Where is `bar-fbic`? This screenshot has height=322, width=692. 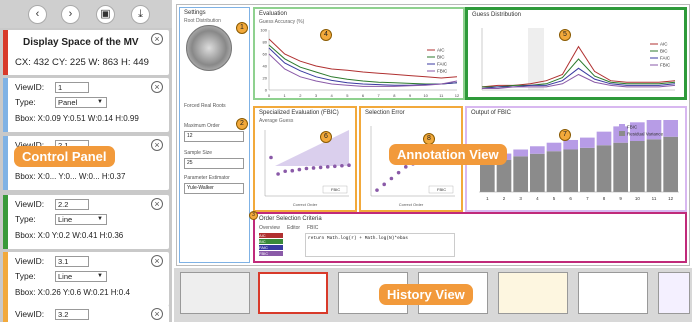 bar-fbic is located at coordinates (670, 128).